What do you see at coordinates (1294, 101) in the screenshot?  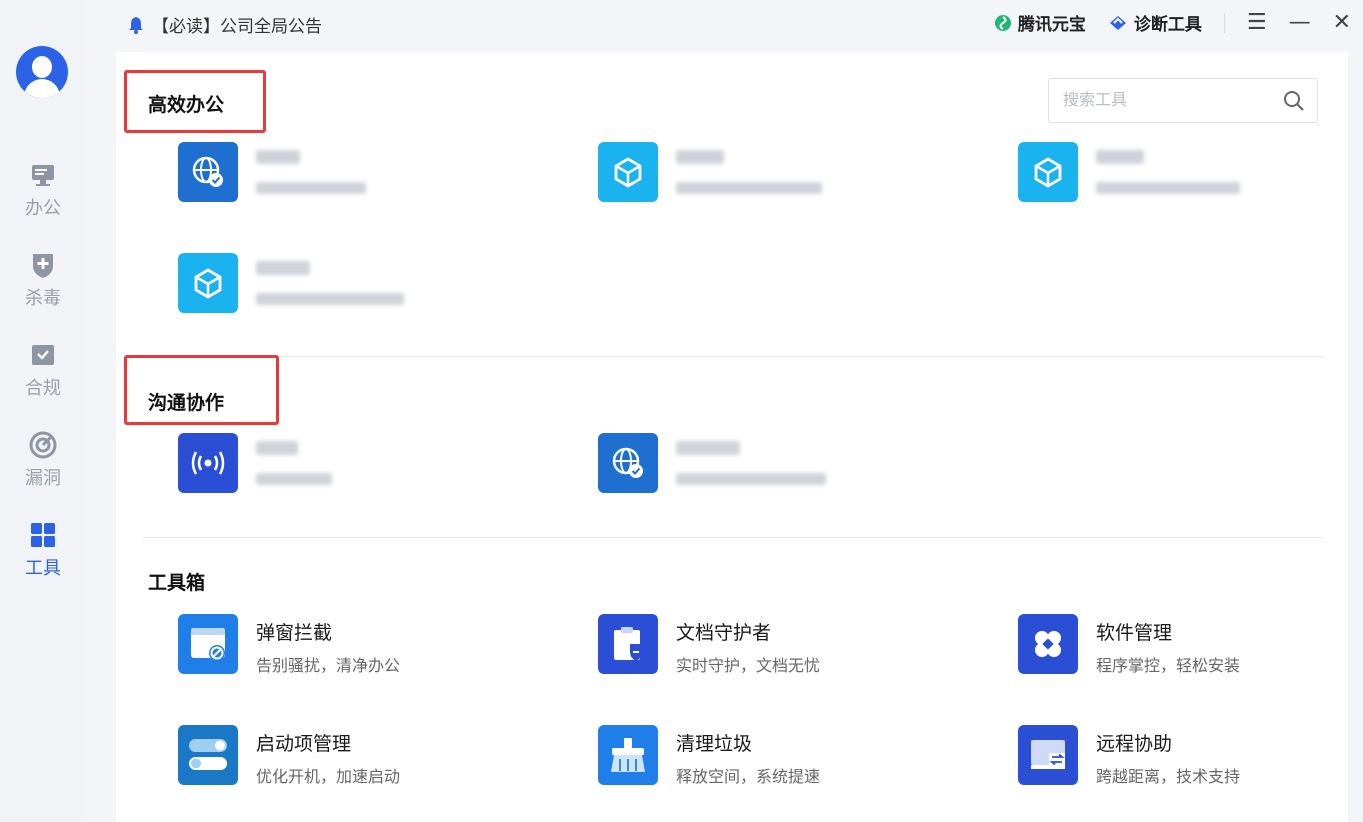 I see `search-icon` at bounding box center [1294, 101].